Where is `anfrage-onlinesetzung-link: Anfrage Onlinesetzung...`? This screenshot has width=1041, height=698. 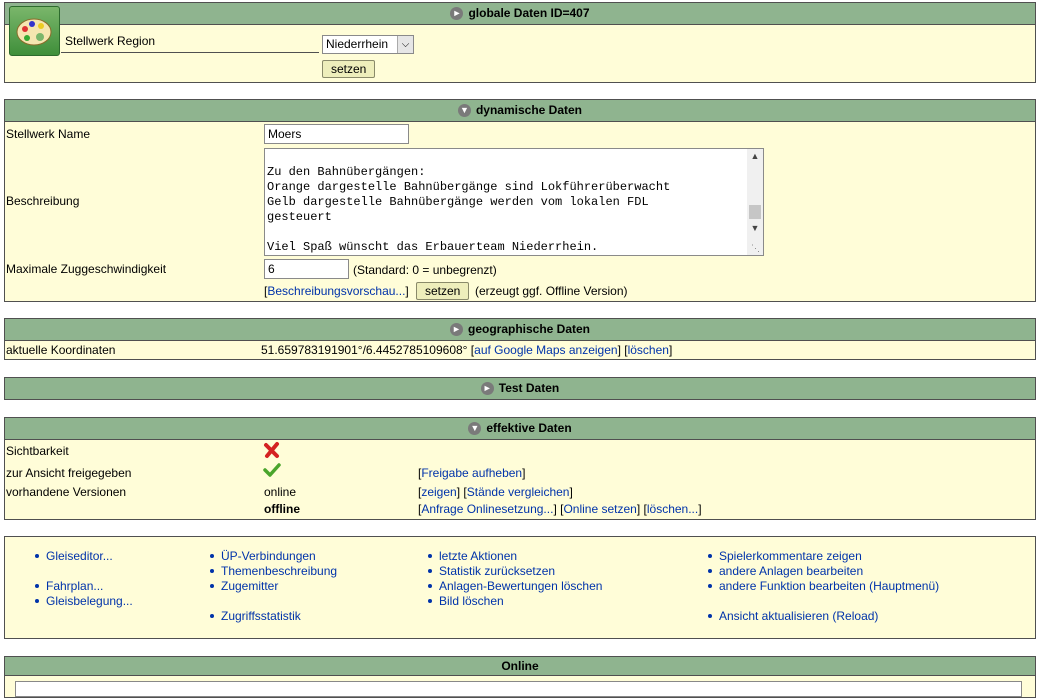
anfrage-onlinesetzung-link: Anfrage Onlinesetzung... is located at coordinates (487, 509).